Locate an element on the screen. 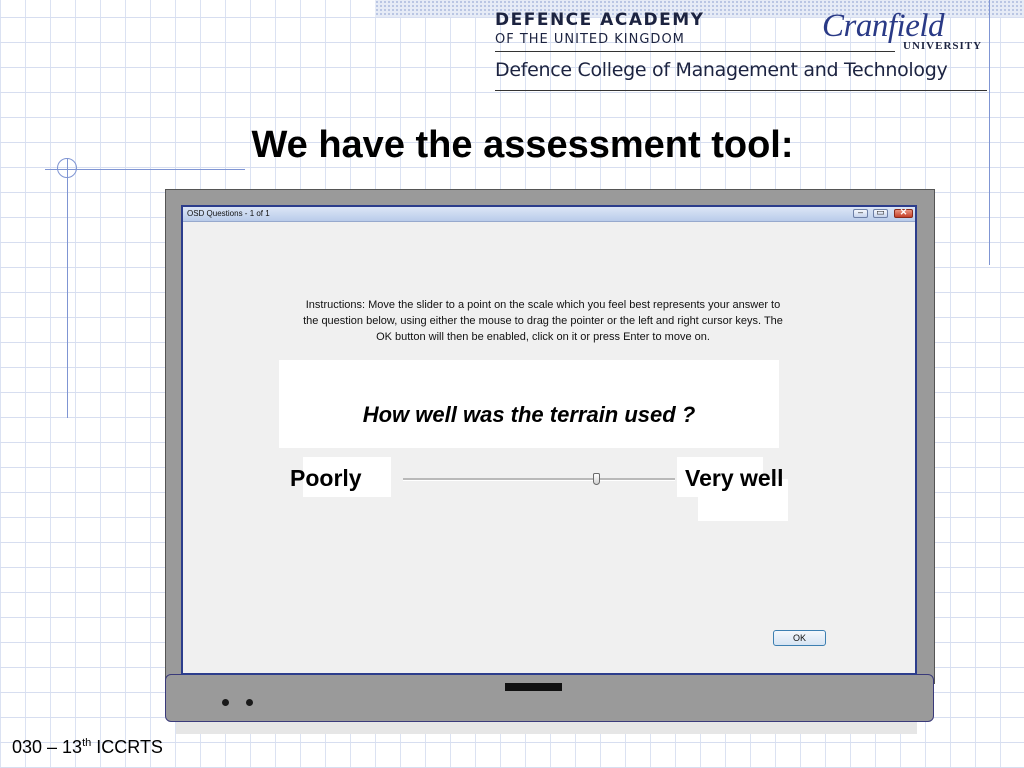 This screenshot has height=768, width=1024. org-subtitle: OF THE UNITED KINGDOM is located at coordinates (590, 39).